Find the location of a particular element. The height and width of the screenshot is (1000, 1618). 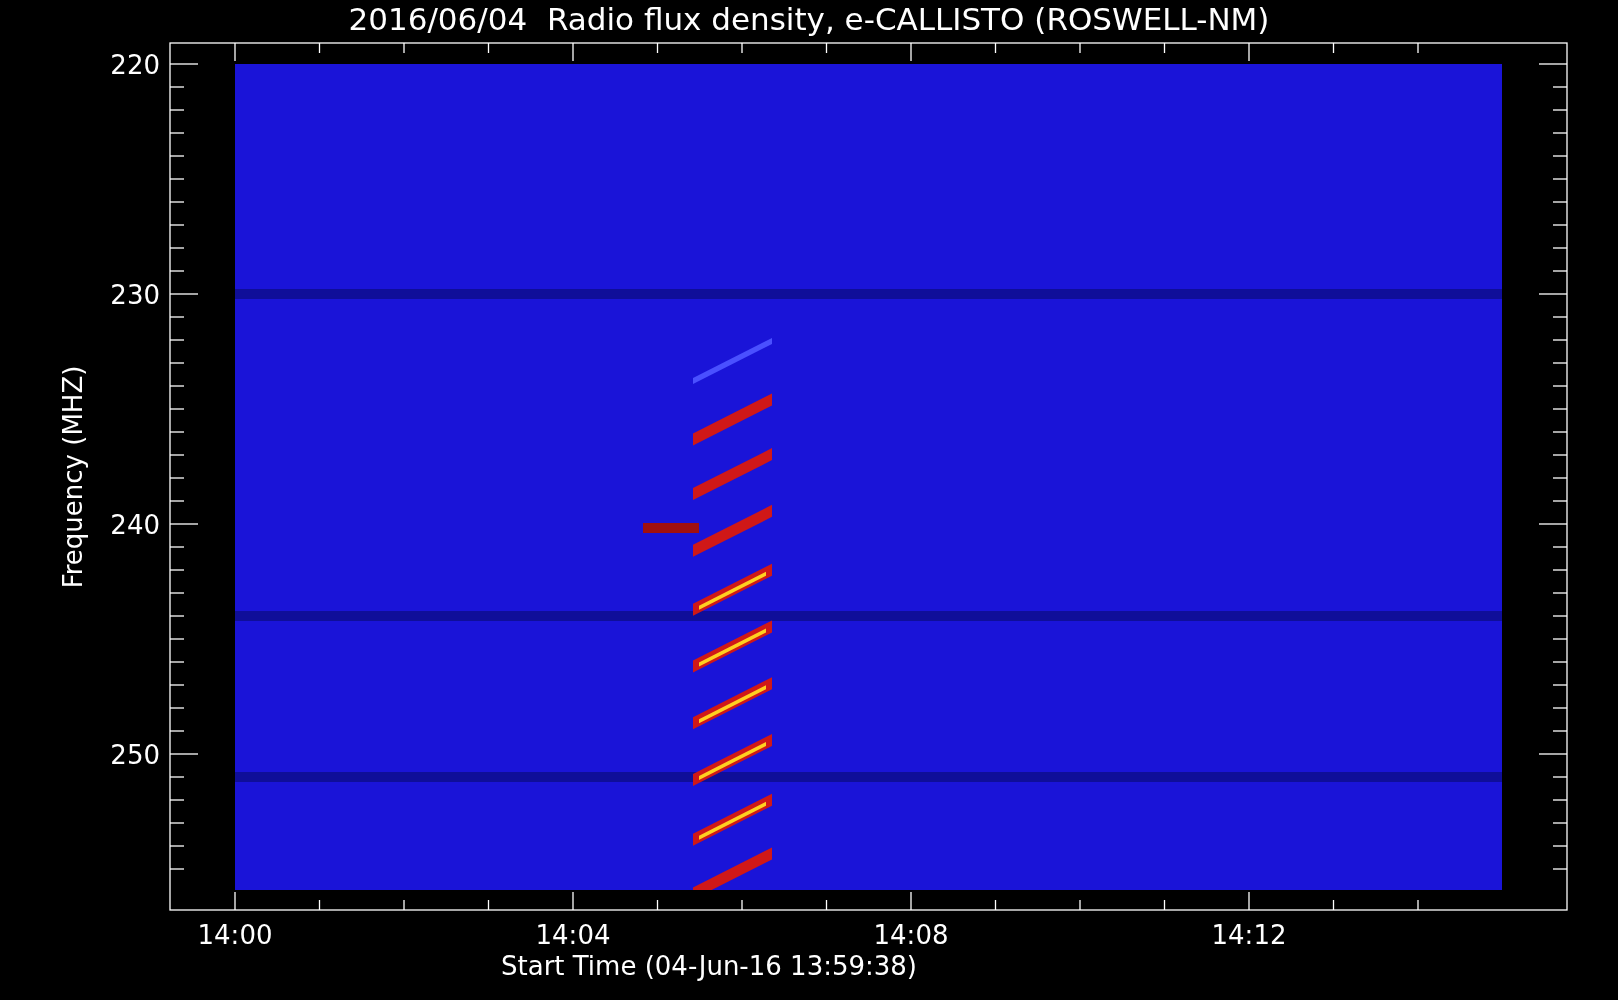

tick-label: 250 is located at coordinates (135, 755).